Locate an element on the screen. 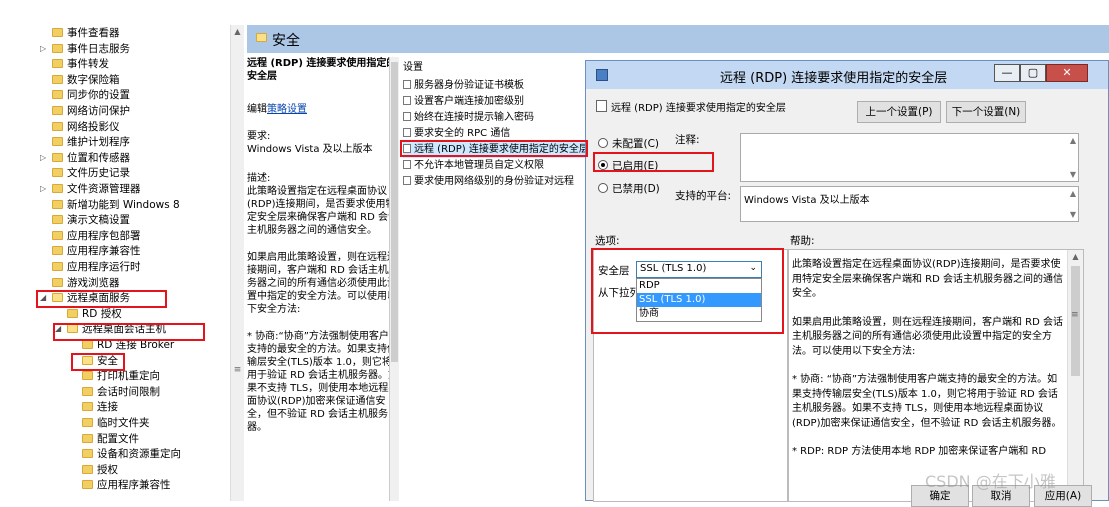  tree-item-label: 位置和传感器 is located at coordinates (98, 157).